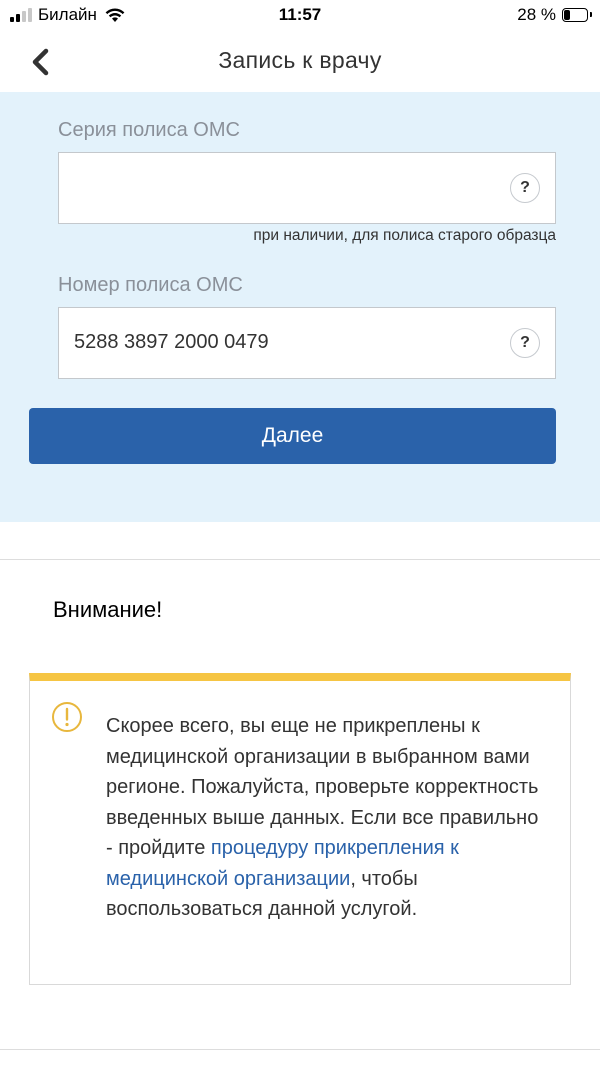 This screenshot has height=1066, width=600. What do you see at coordinates (300, 1049) in the screenshot?
I see `bottom-divider` at bounding box center [300, 1049].